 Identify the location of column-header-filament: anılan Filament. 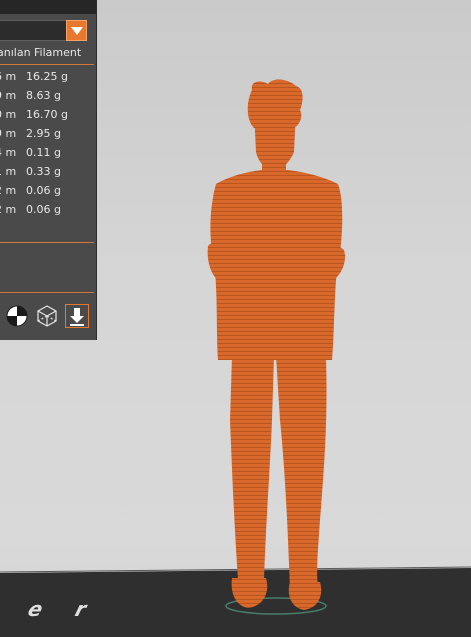
(41, 52).